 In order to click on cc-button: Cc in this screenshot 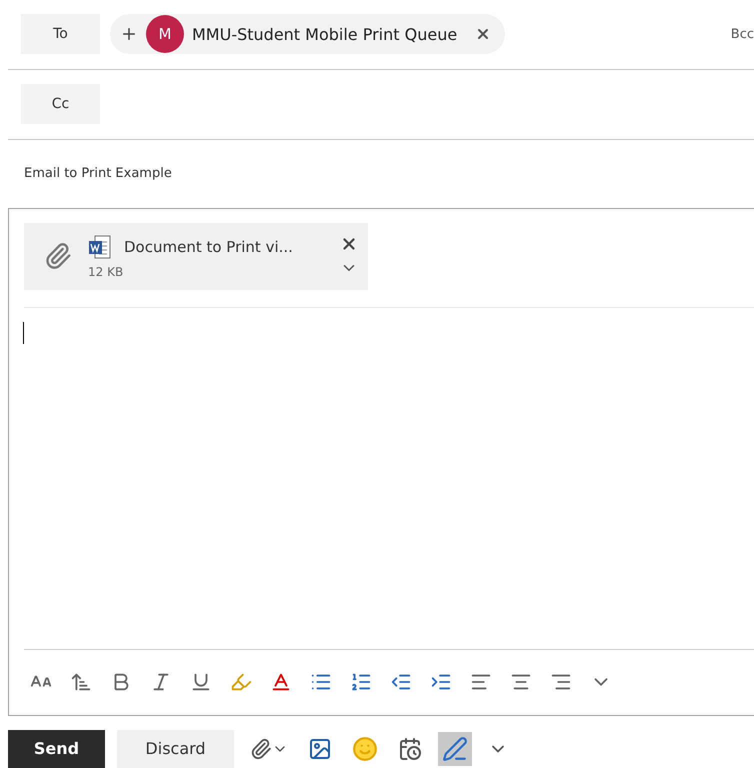, I will do `click(60, 104)`.